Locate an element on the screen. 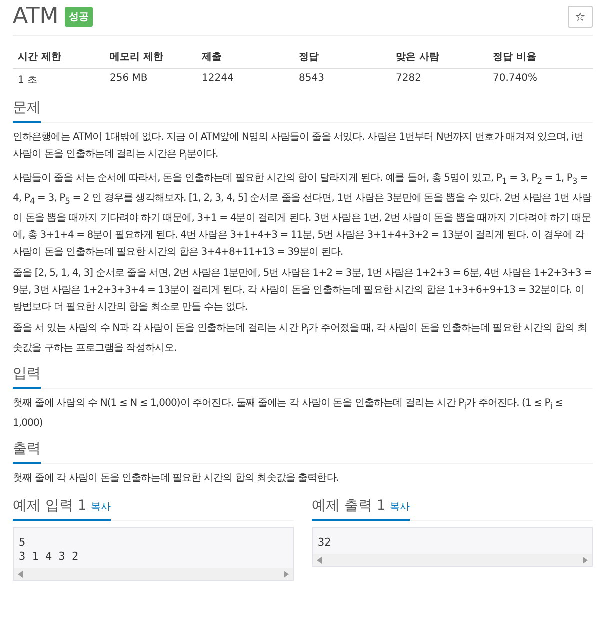 The width and height of the screenshot is (606, 635). table-cell-text: 12244 is located at coordinates (218, 79).